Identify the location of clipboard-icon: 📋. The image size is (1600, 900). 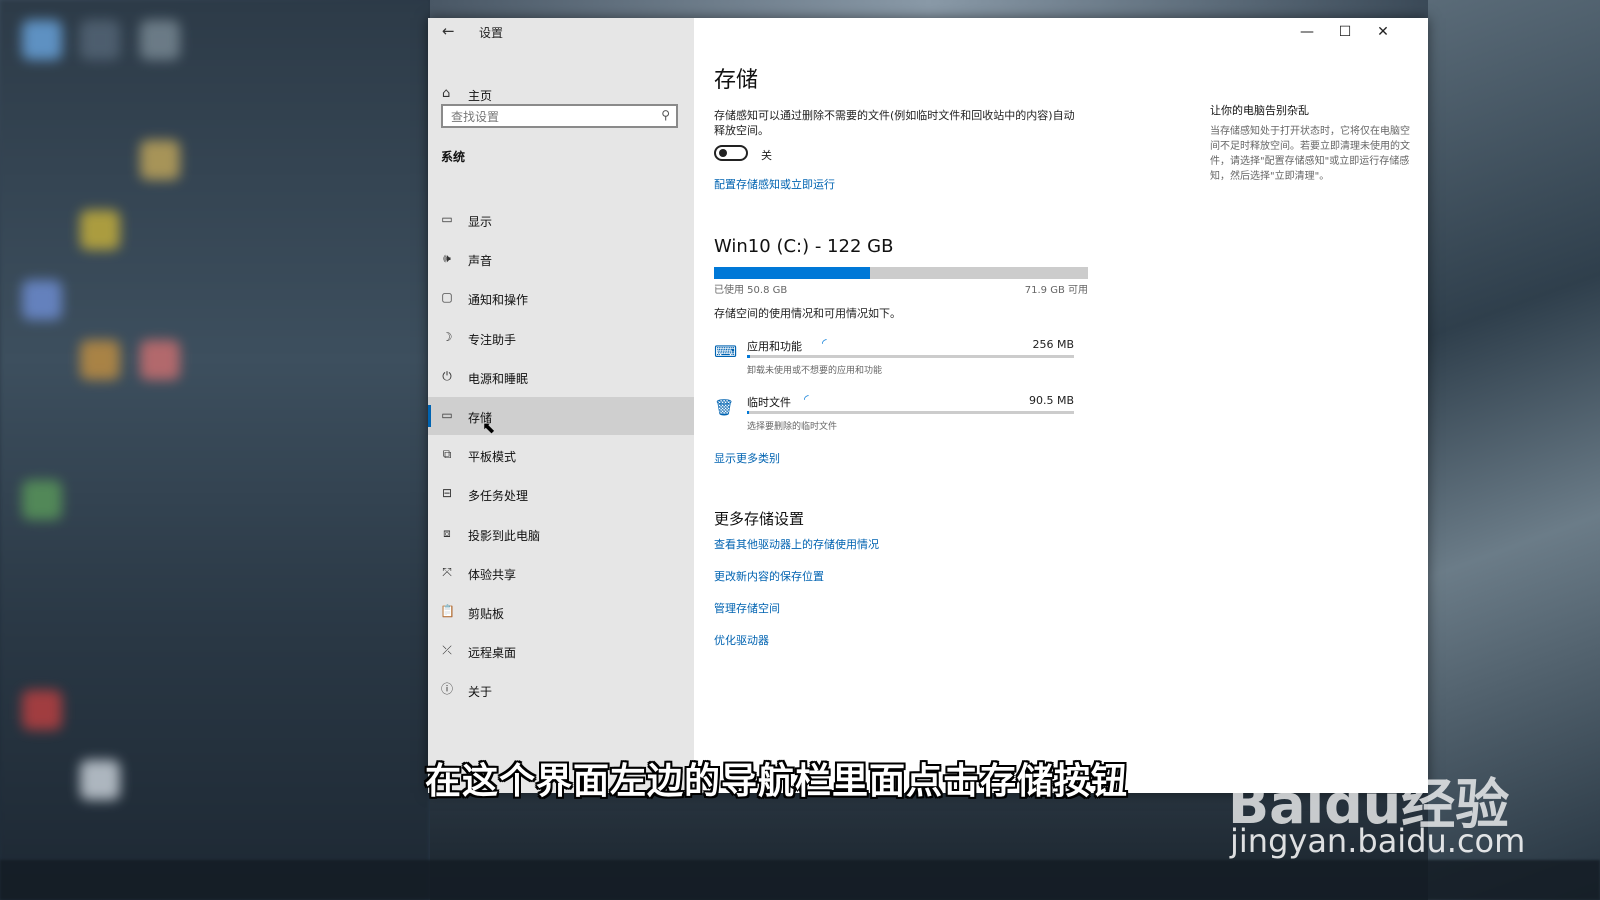
(447, 611).